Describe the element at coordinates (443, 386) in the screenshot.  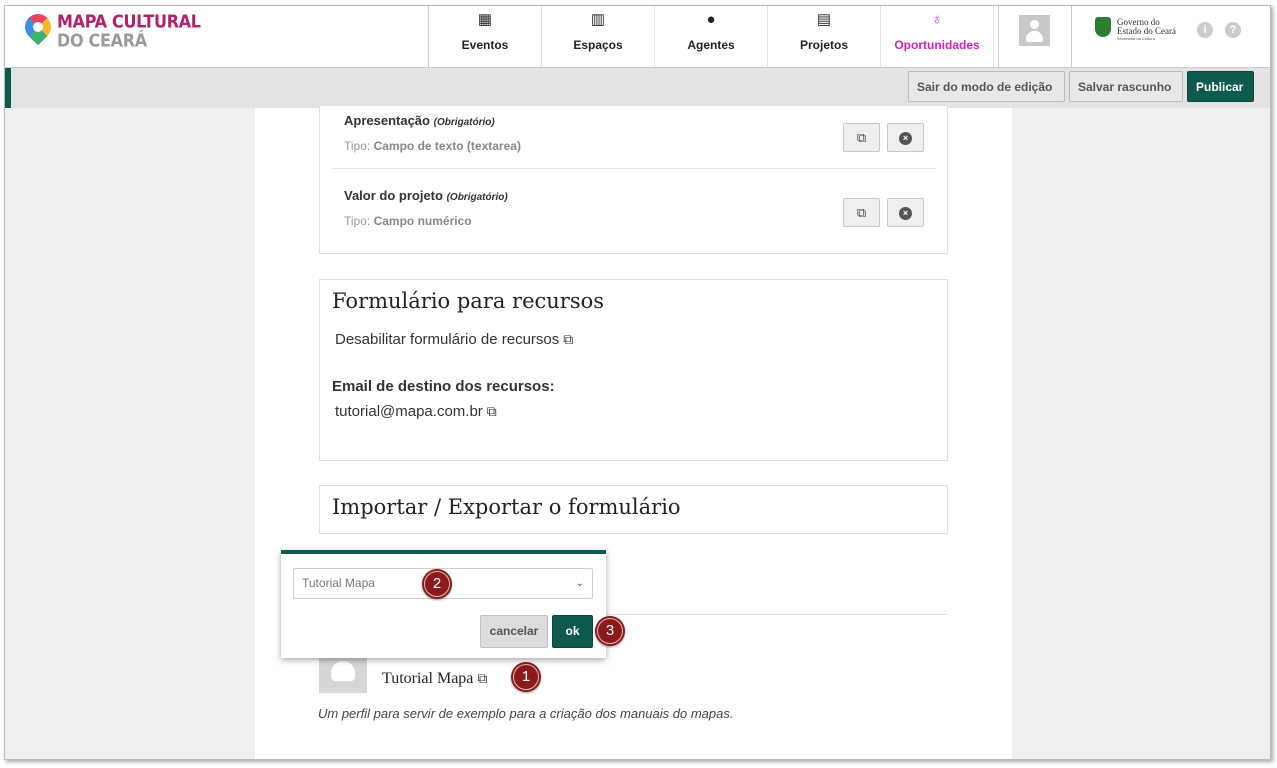
I see `email-label: Email de destino dos recursos:` at that location.